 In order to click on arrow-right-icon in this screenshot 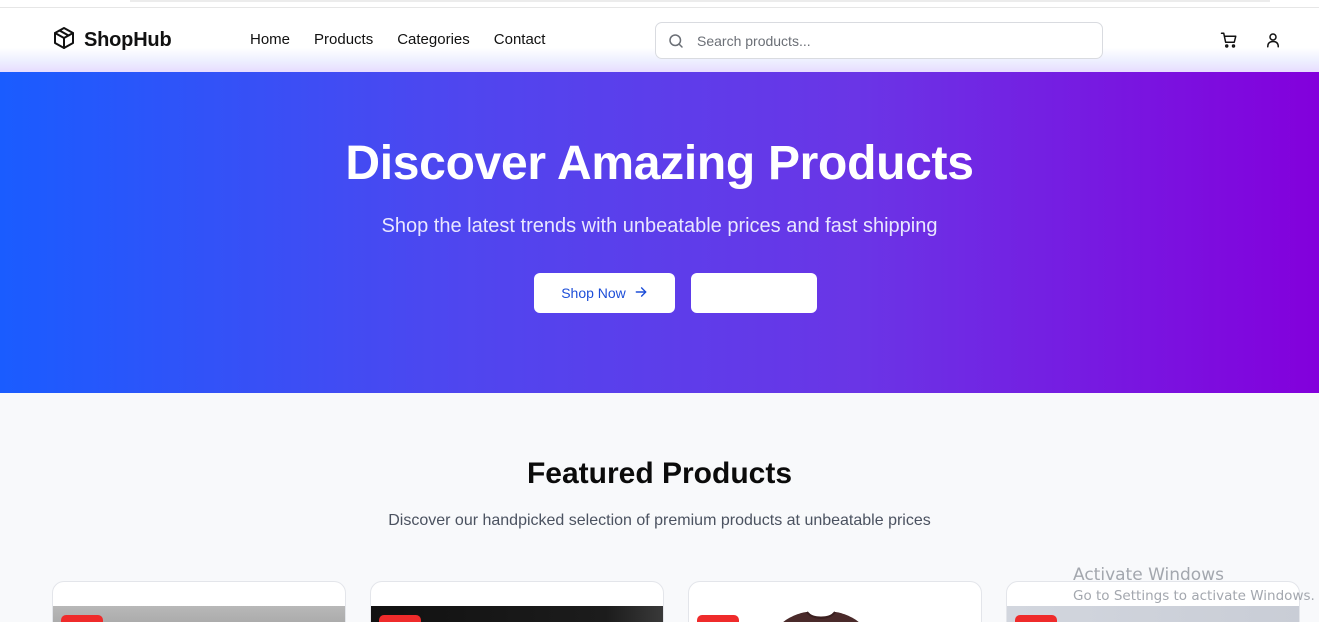, I will do `click(641, 293)`.